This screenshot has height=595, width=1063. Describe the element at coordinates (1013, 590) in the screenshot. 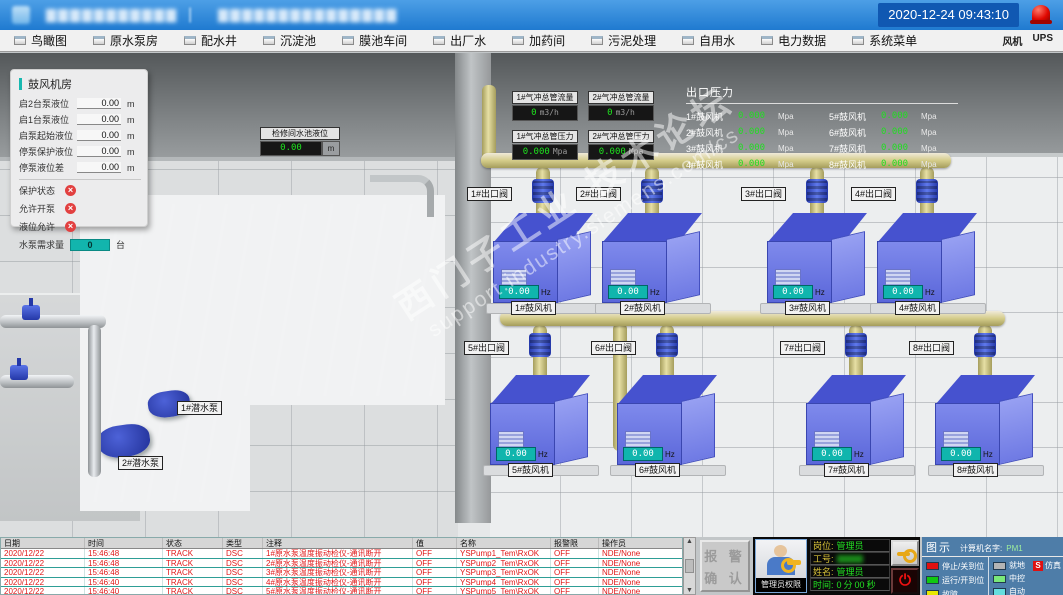

I see `legend-item: 自动` at that location.